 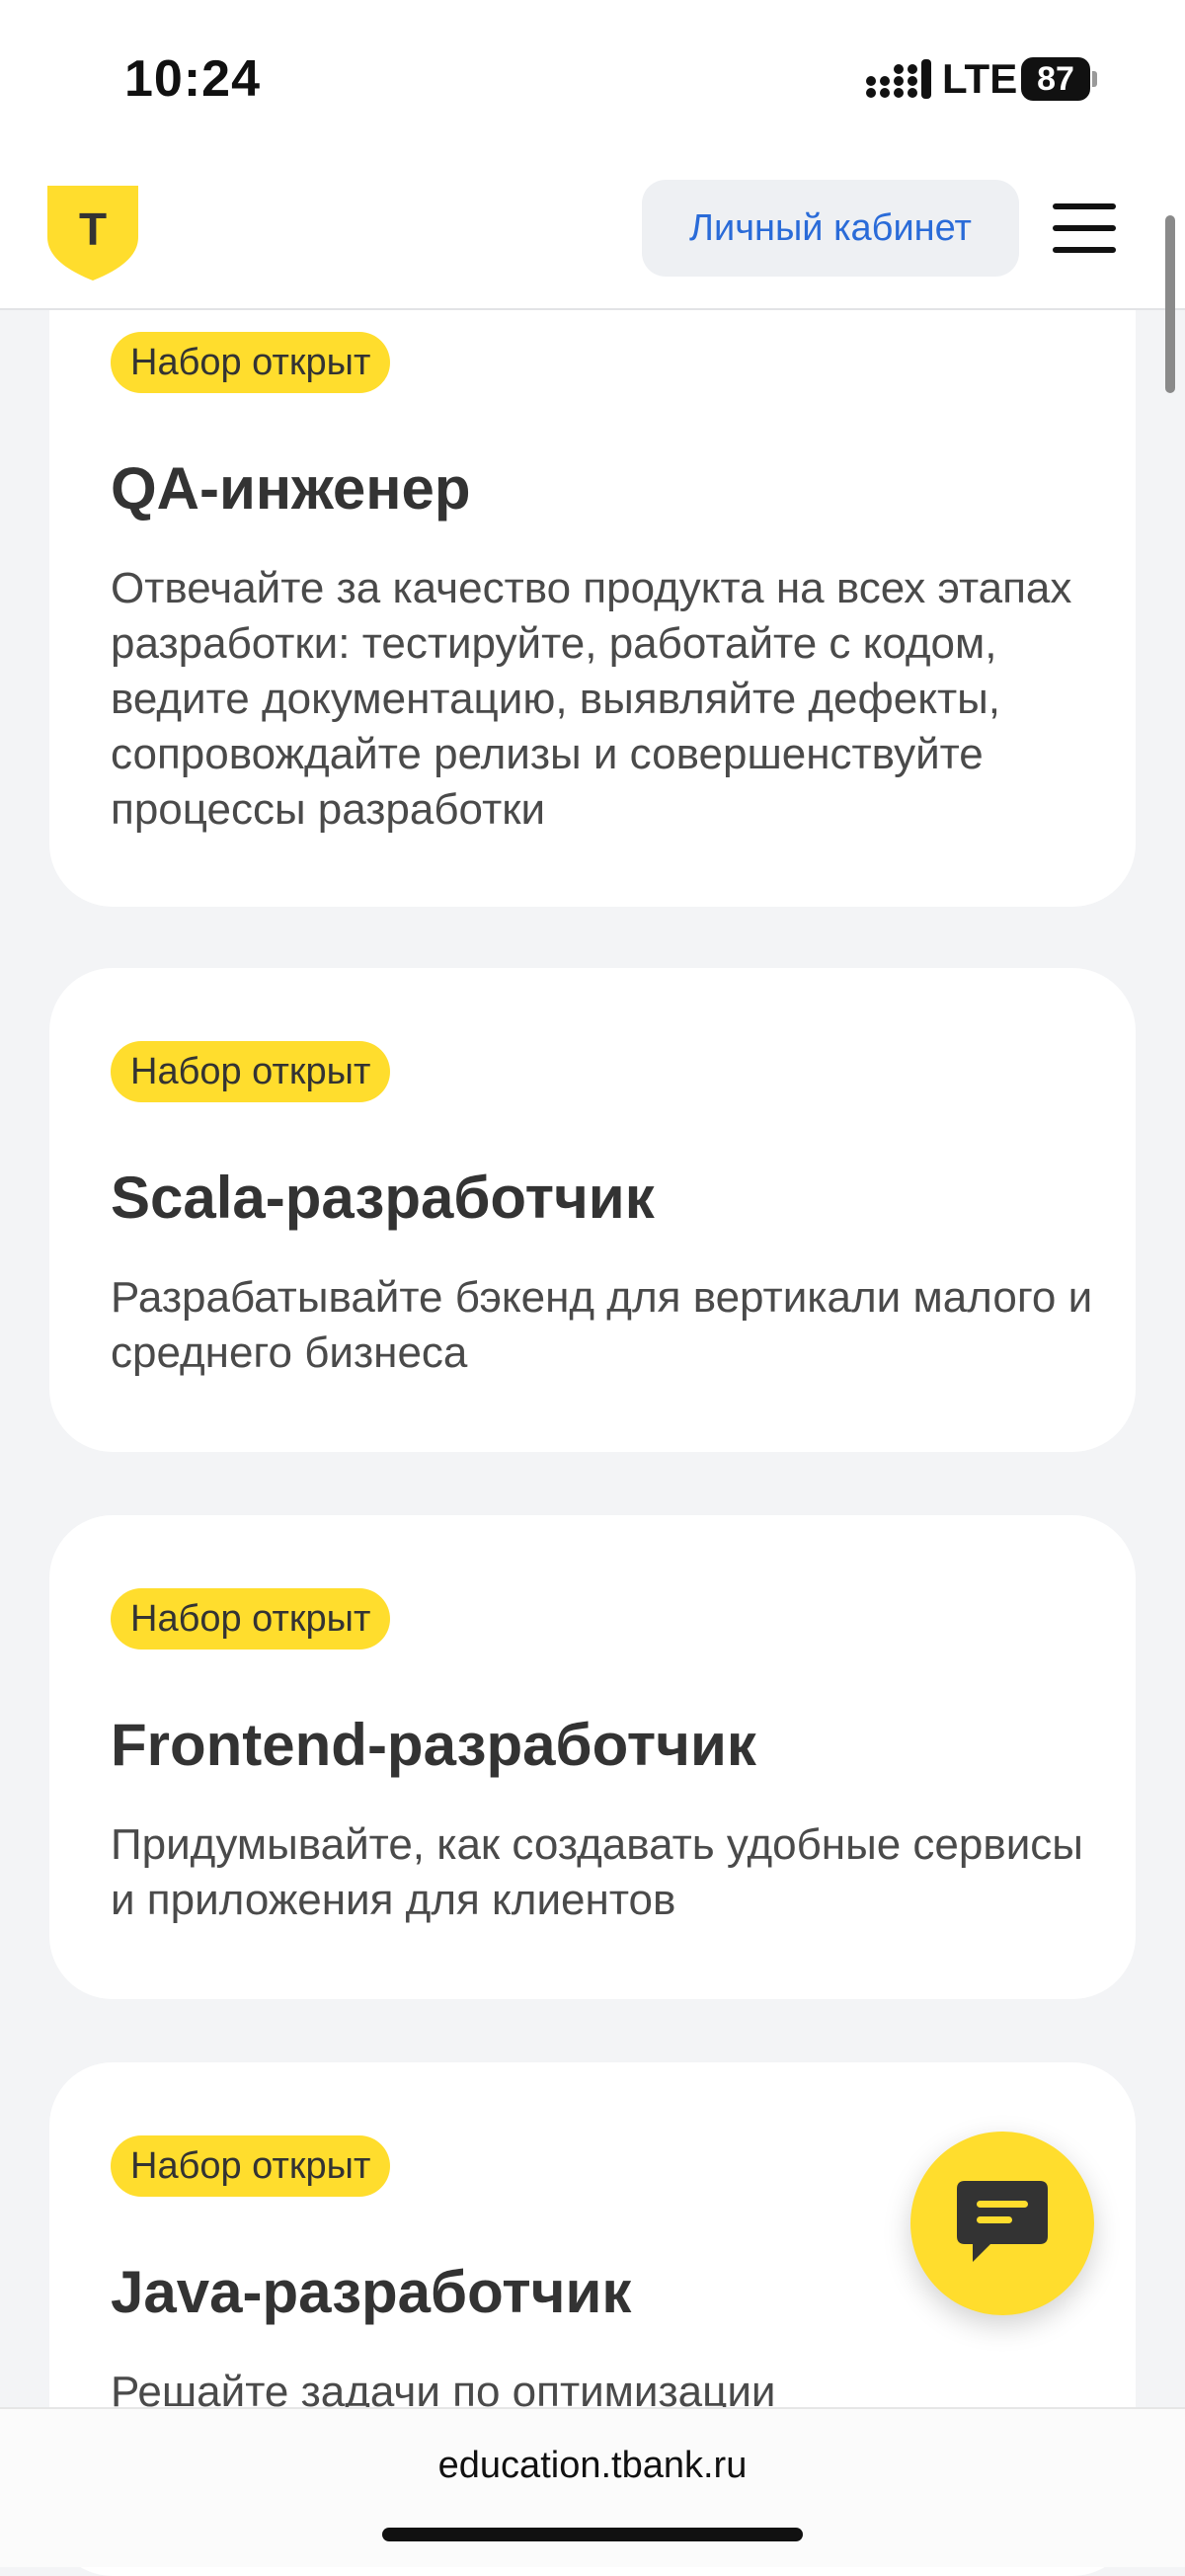 I want to click on tbank-logo-icon: Т, so click(x=92, y=233).